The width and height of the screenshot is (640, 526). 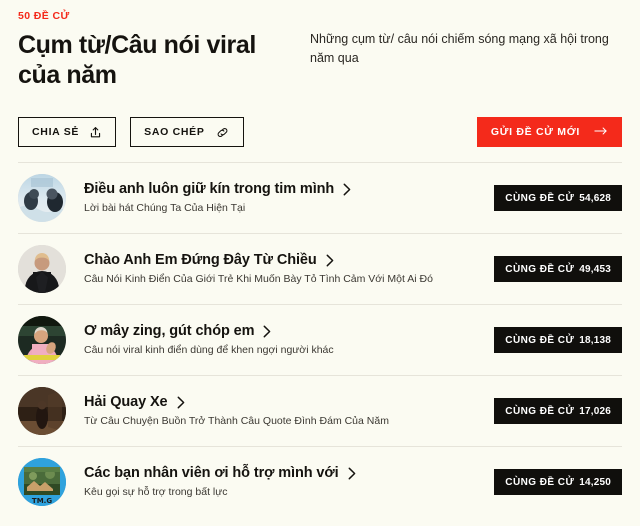 I want to click on vote-count: 18,138, so click(x=595, y=340).